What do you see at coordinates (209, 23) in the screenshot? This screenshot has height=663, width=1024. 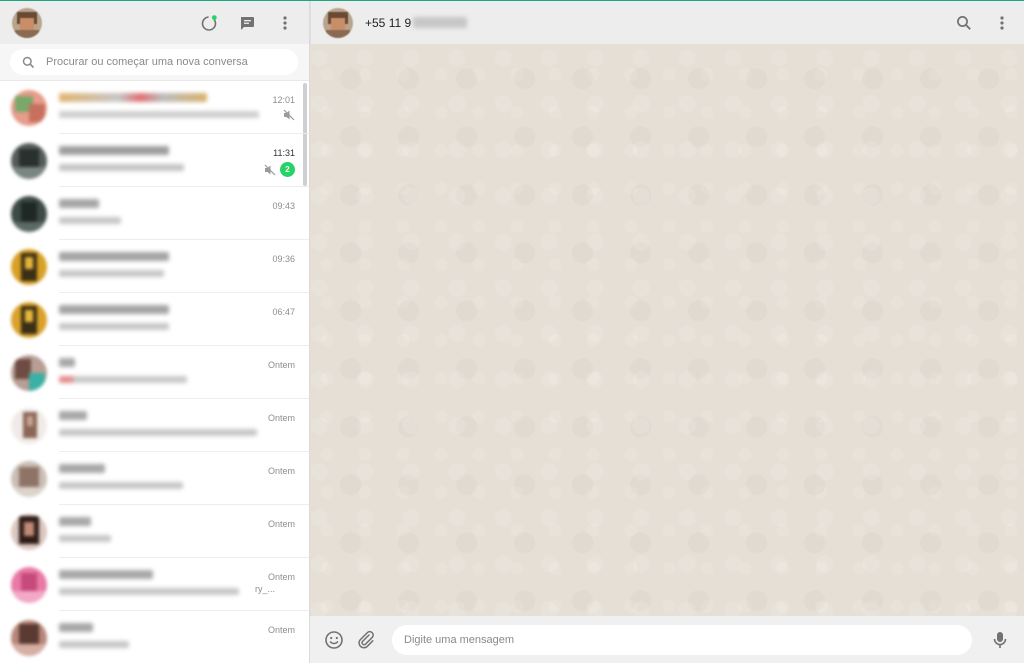 I see `status-icon` at bounding box center [209, 23].